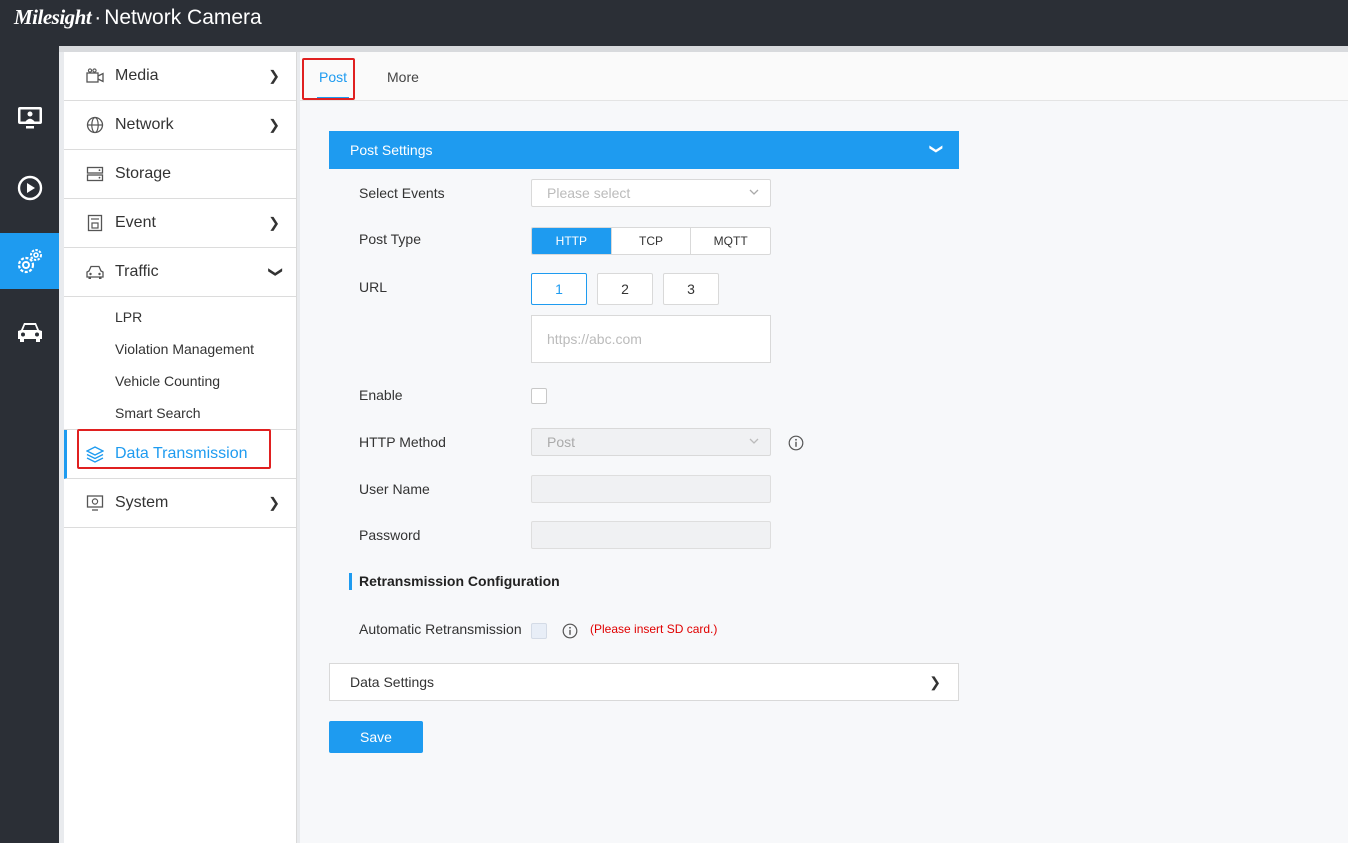 The height and width of the screenshot is (843, 1348). Describe the element at coordinates (180, 413) in the screenshot. I see `sidebar-subitem-smart-search: Smart Search` at that location.